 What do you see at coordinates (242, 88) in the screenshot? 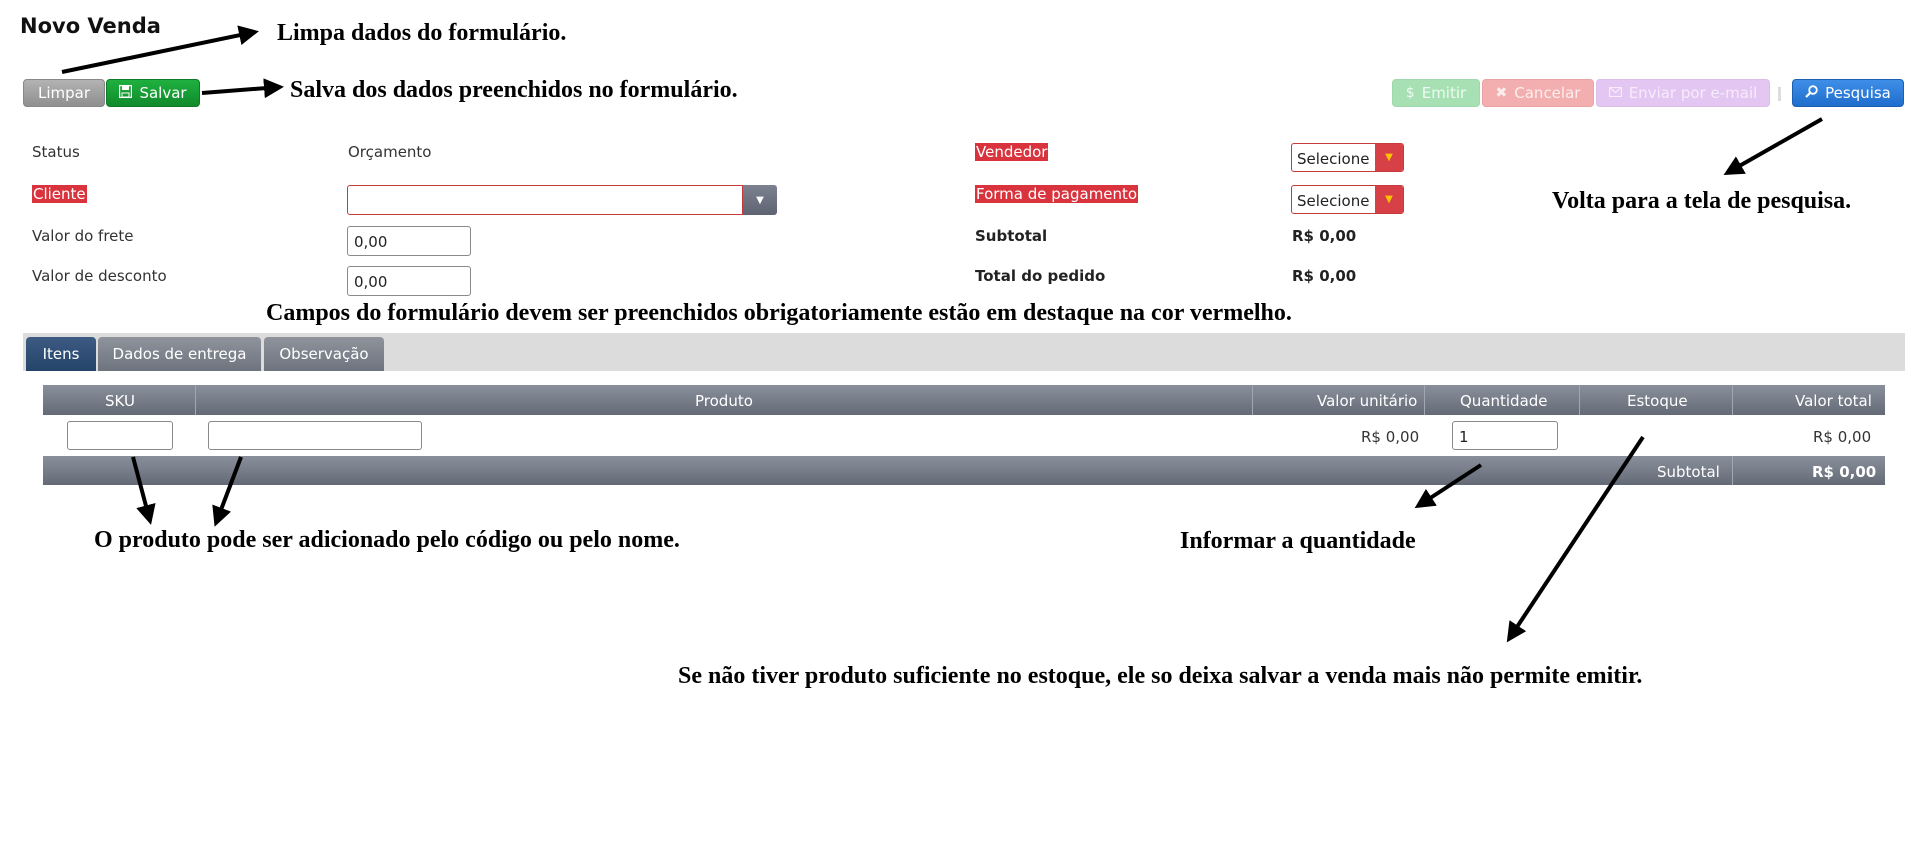
I see `arrow-salvar` at bounding box center [242, 88].